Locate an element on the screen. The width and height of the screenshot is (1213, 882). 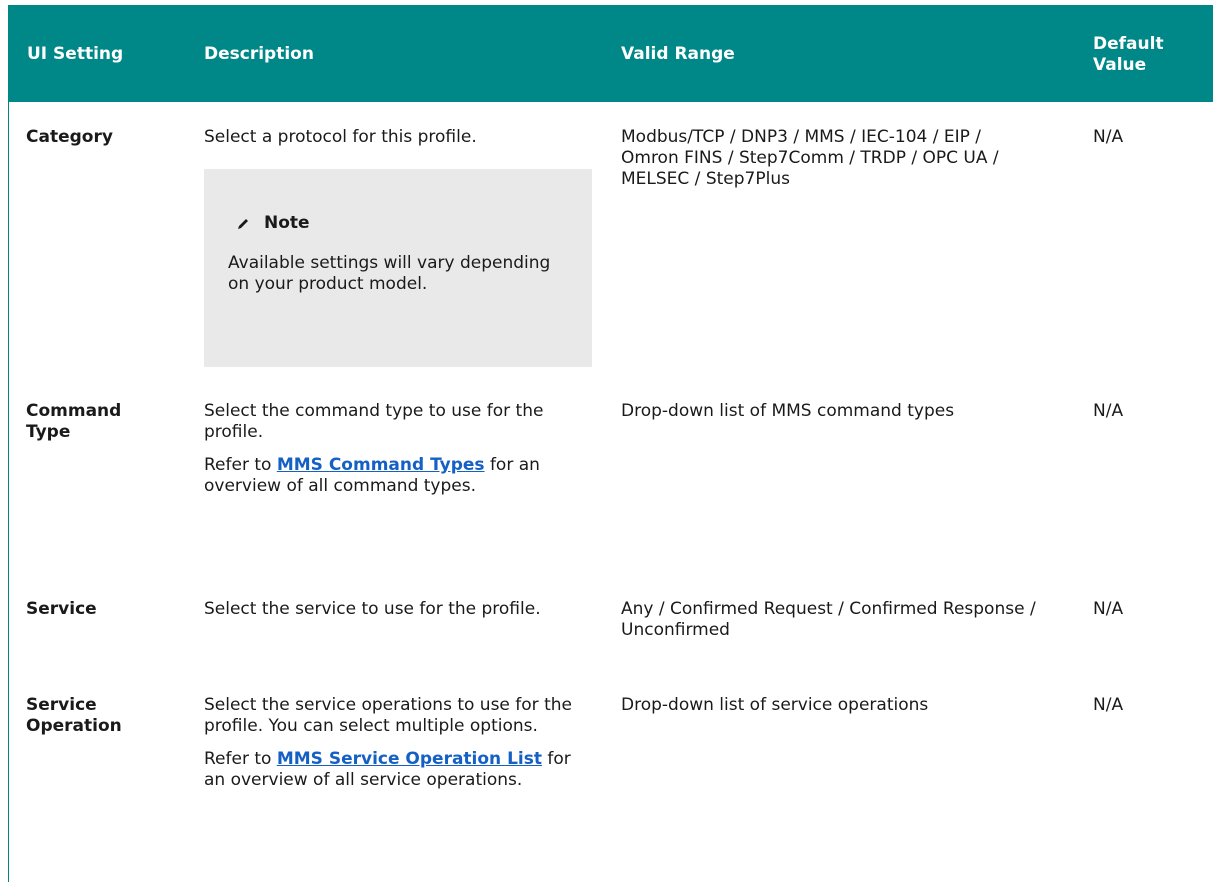
header-valid-range: Valid Range is located at coordinates (678, 54).